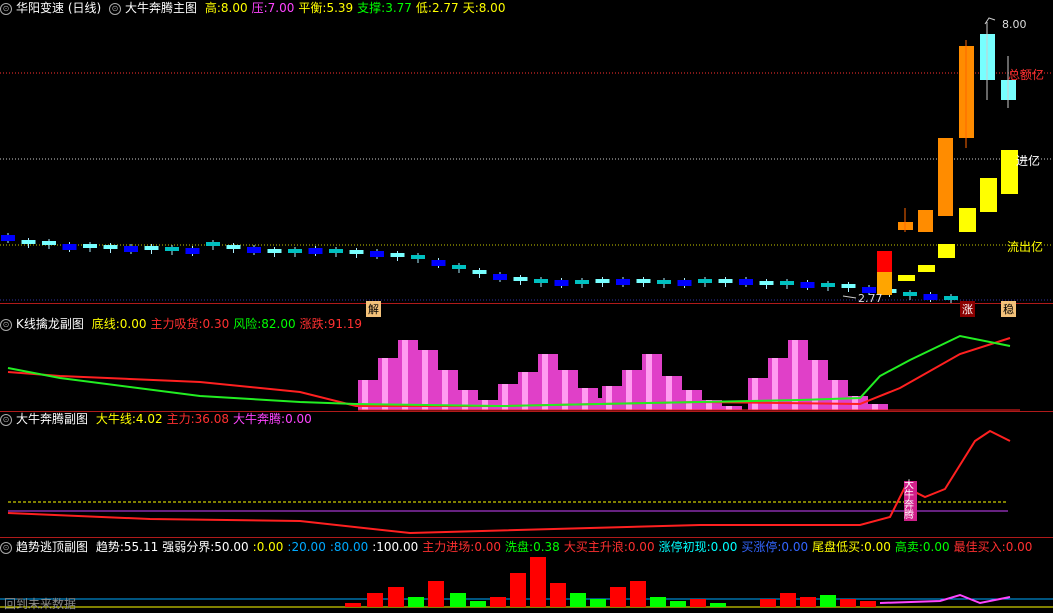 The height and width of the screenshot is (613, 1053). Describe the element at coordinates (684, 547) in the screenshot. I see `param-label: 涨停初现:` at that location.